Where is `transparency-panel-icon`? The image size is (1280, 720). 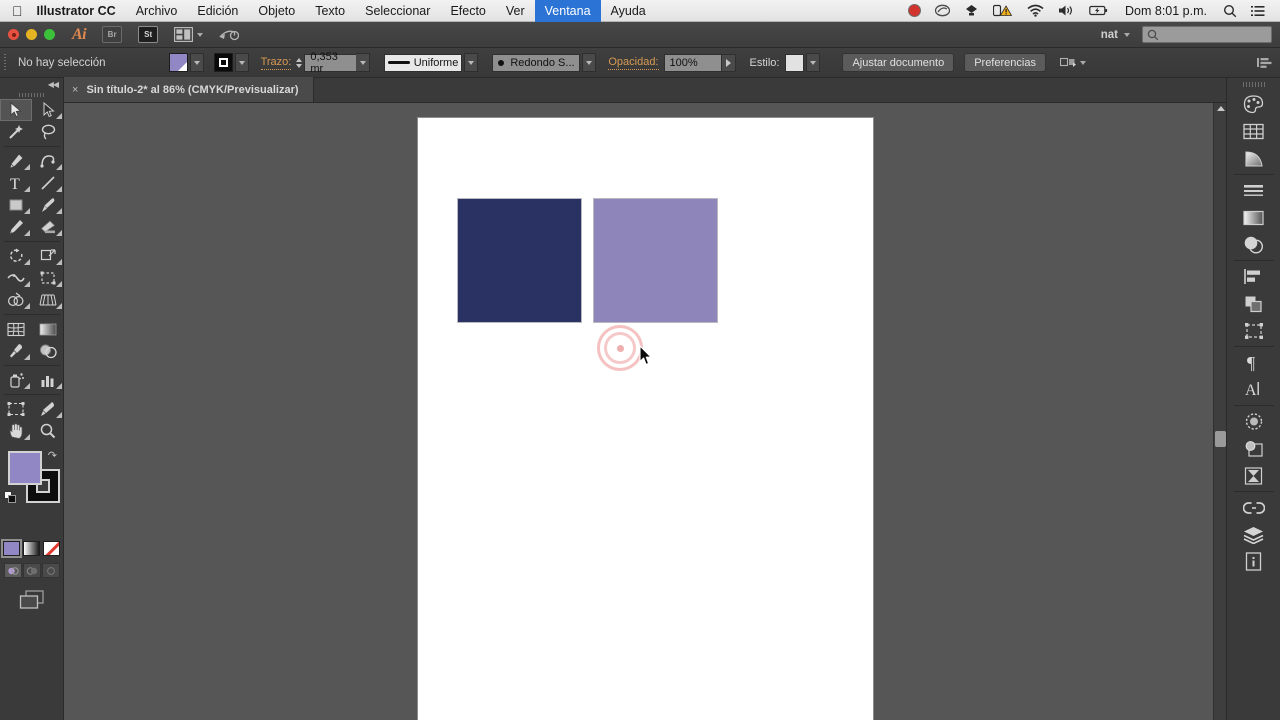 transparency-panel-icon is located at coordinates (1254, 244).